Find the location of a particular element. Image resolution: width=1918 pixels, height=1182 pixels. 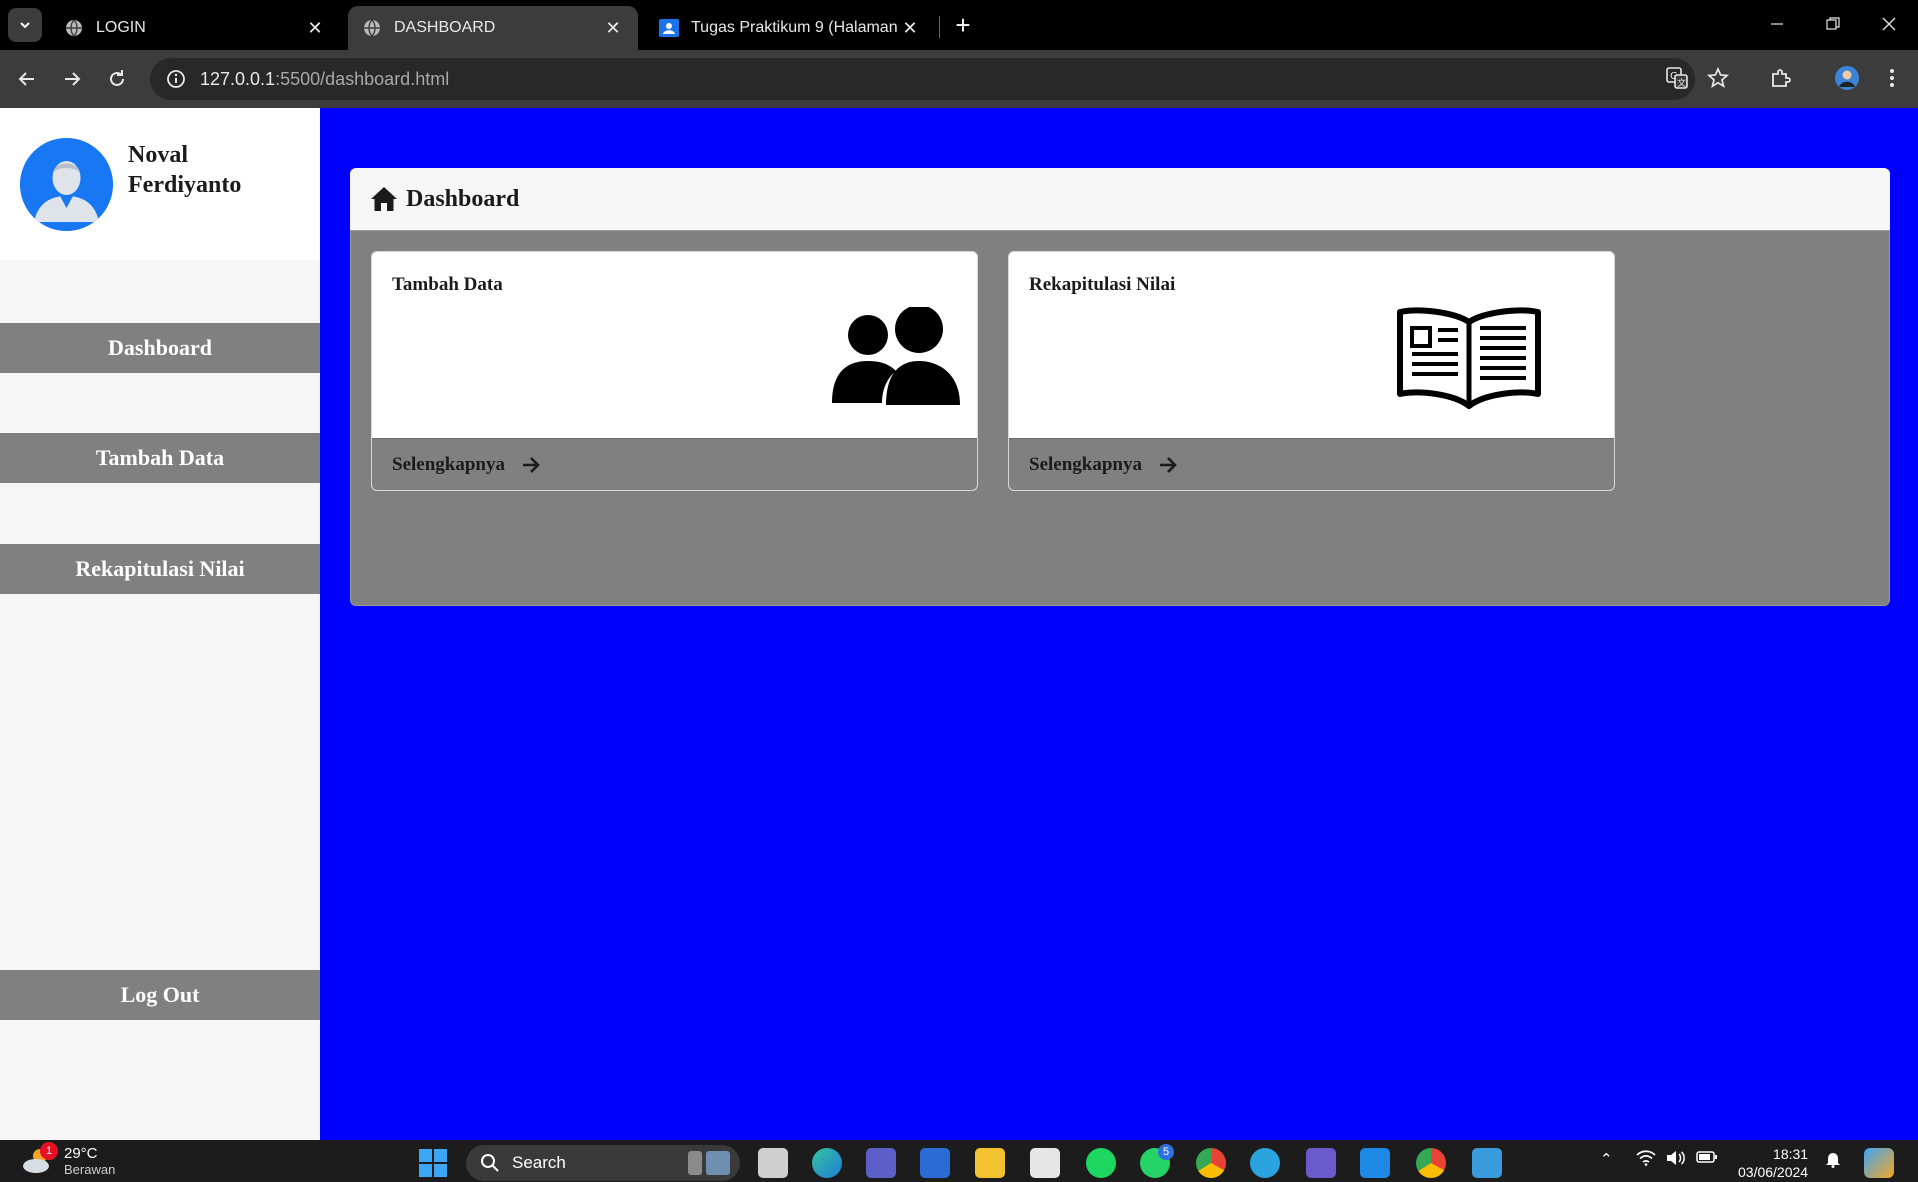

chrome-profile-icon is located at coordinates (1431, 1163).